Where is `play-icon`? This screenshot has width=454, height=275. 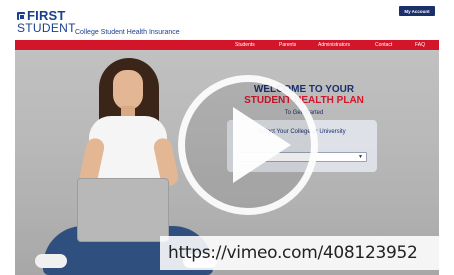
play-icon is located at coordinates (262, 145).